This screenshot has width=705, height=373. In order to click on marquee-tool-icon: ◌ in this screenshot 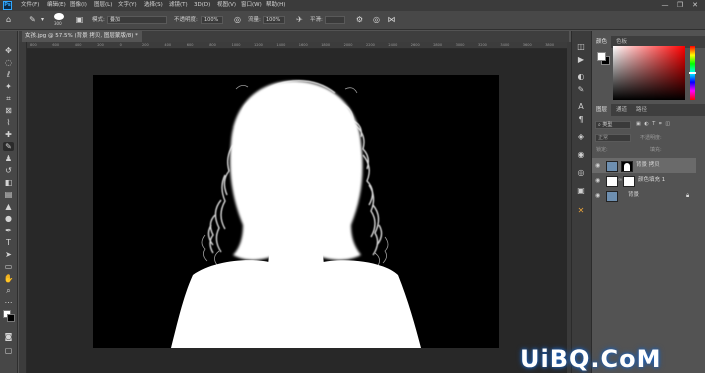, I will do `click(8, 62)`.